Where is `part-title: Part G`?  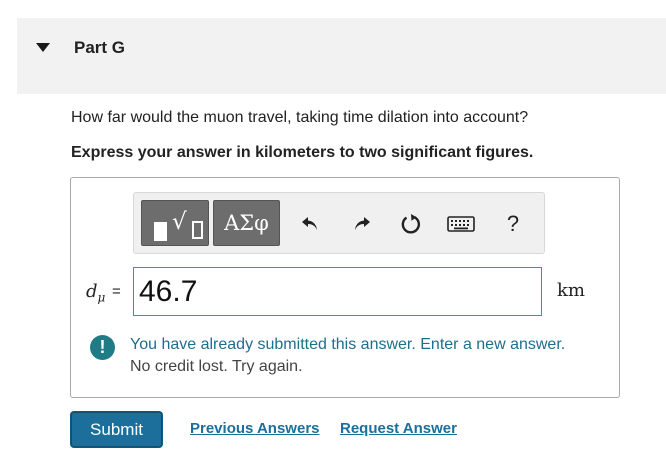 part-title: Part G is located at coordinates (100, 47).